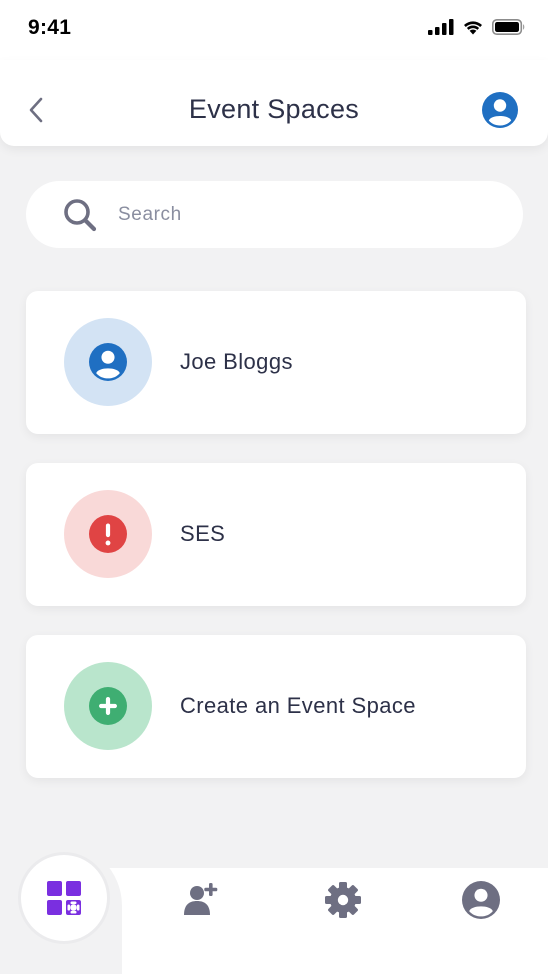 The width and height of the screenshot is (548, 974). I want to click on add-user-icon, so click(201, 899).